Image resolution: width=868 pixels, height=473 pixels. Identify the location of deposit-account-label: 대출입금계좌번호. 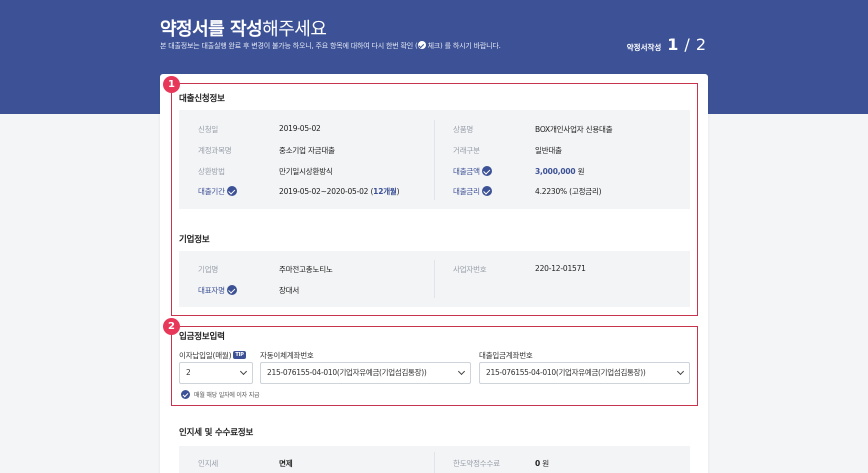
(506, 355).